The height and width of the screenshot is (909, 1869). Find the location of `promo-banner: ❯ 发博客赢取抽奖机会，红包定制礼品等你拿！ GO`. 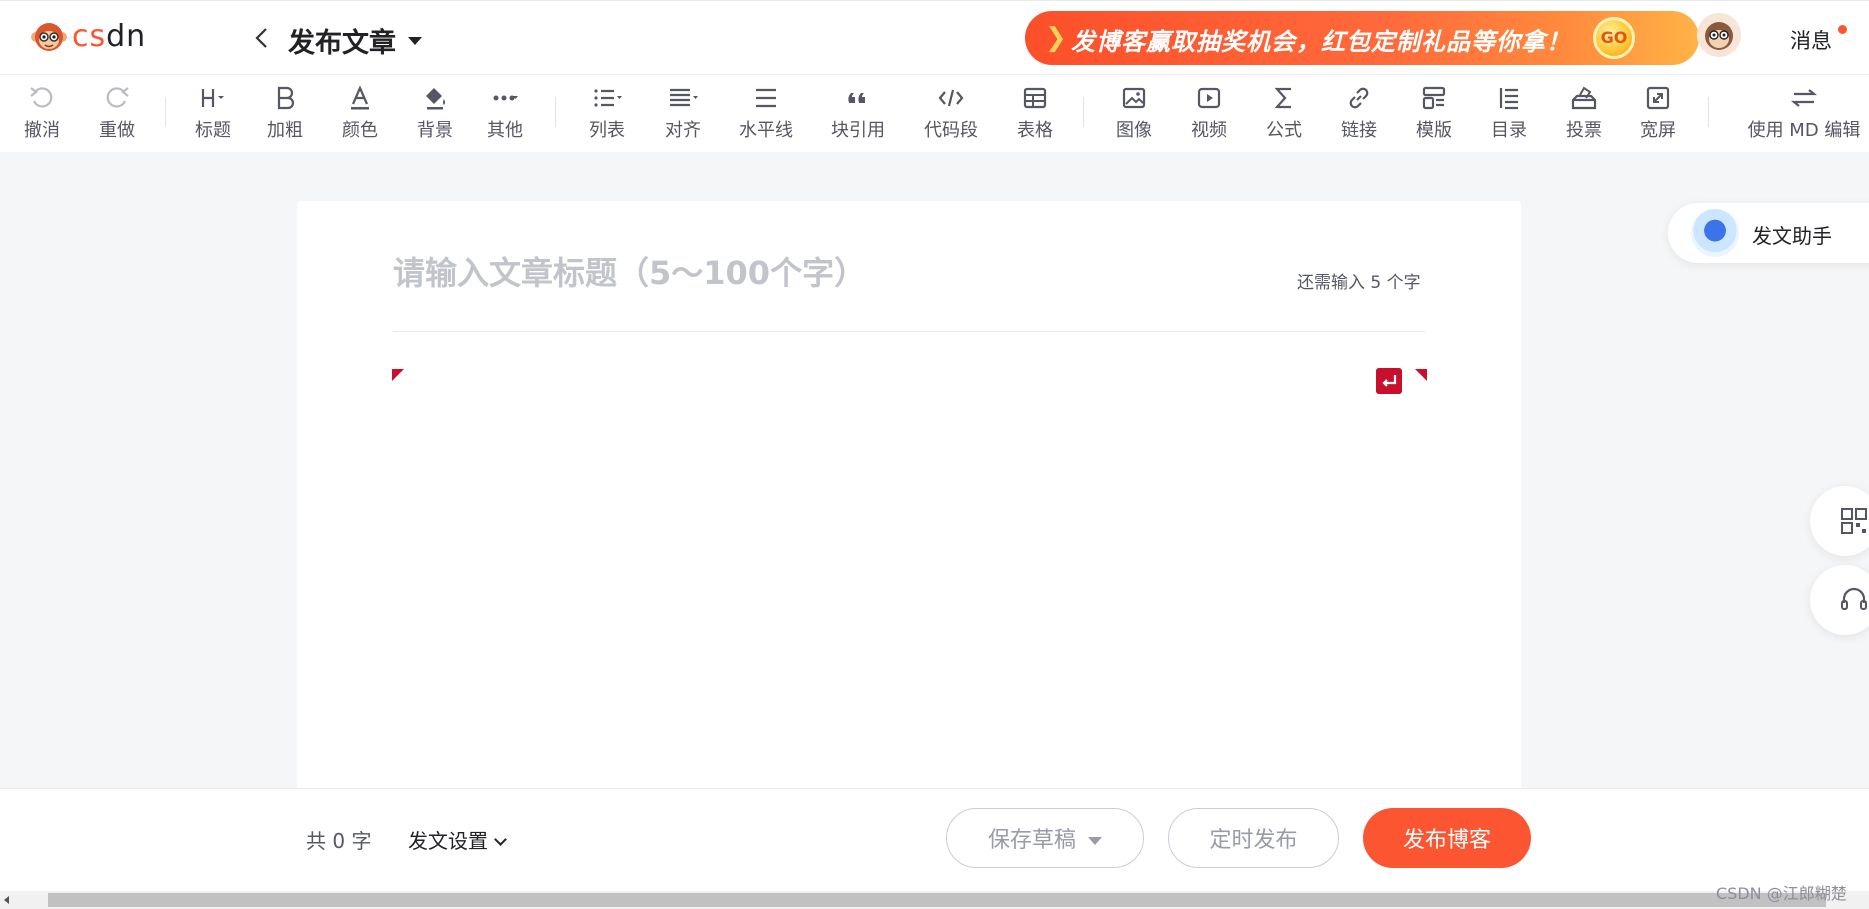

promo-banner: ❯ 发博客赢取抽奖机会，红包定制礼品等你拿！ GO is located at coordinates (1362, 38).